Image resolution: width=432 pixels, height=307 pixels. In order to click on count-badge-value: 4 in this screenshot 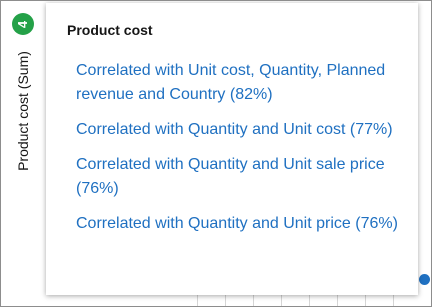, I will do `click(23, 24)`.